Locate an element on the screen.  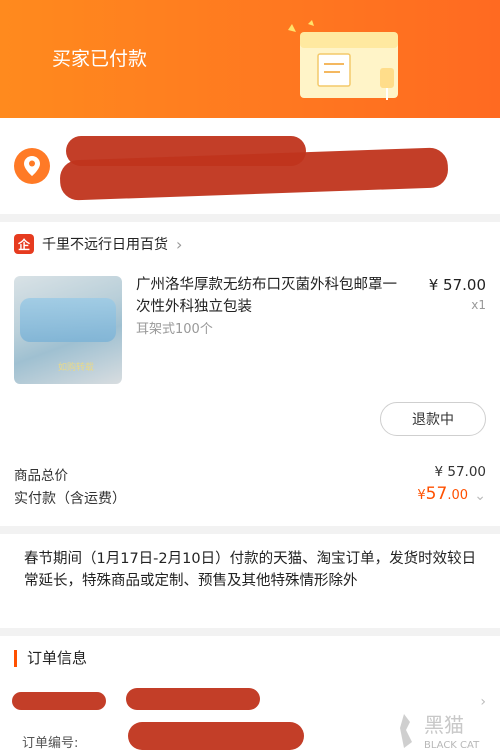
black-cat-watermark: 黑猫 BLACK CAT is located at coordinates (440, 732).